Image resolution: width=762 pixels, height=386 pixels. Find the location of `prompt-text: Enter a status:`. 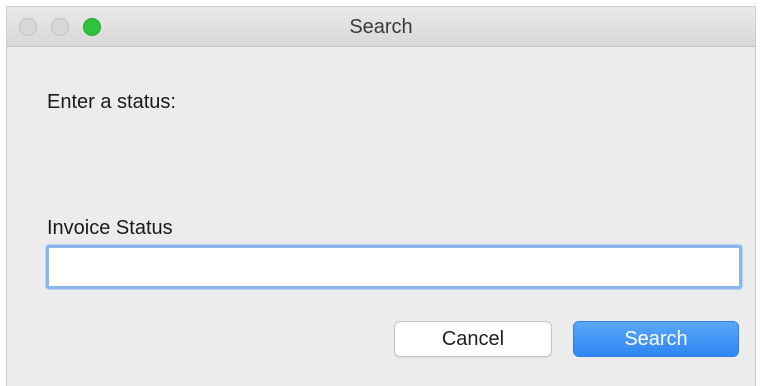

prompt-text: Enter a status: is located at coordinates (111, 102).